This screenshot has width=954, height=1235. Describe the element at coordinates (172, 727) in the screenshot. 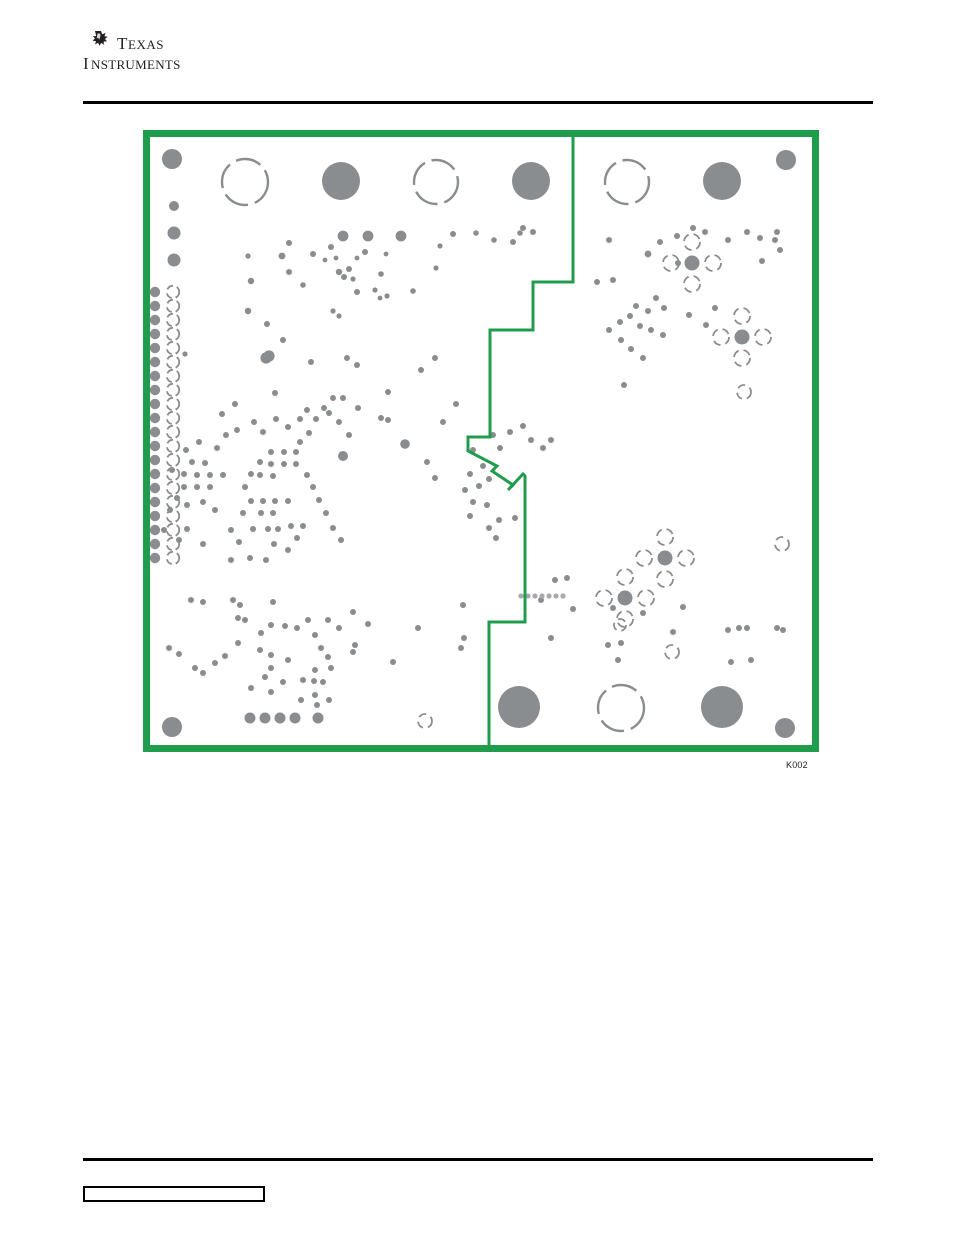

I see `mounting-hole-bl` at that location.